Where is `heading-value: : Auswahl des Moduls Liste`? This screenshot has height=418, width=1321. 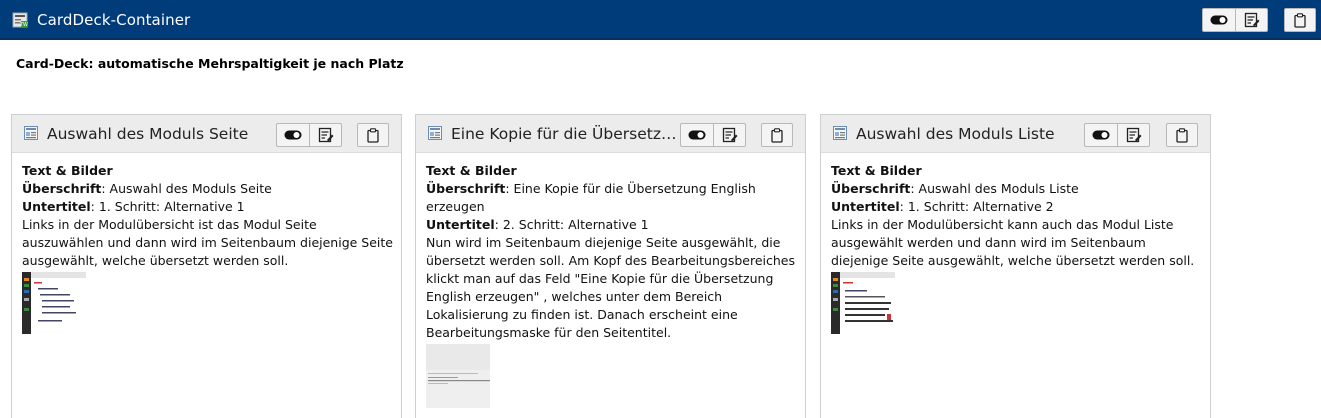
heading-value: : Auswahl des Moduls Liste is located at coordinates (994, 188).